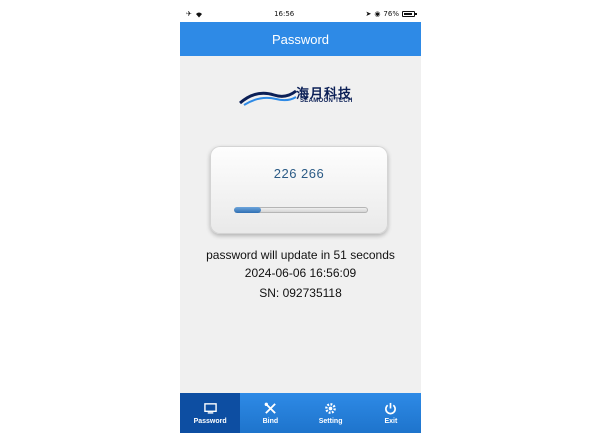 The image size is (600, 435). I want to click on current-datetime: 2024-06-06 16:56:09, so click(300, 273).